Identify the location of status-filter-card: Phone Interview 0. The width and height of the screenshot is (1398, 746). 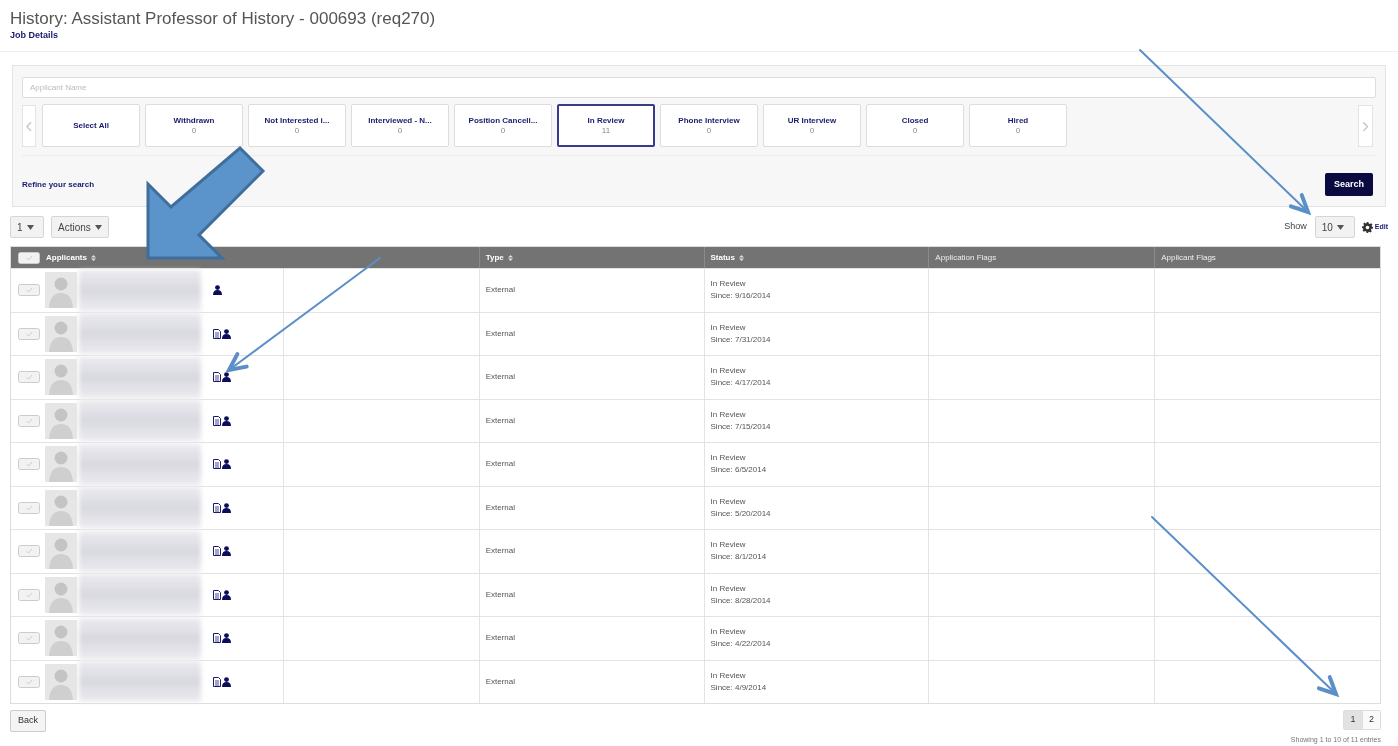
(709, 125).